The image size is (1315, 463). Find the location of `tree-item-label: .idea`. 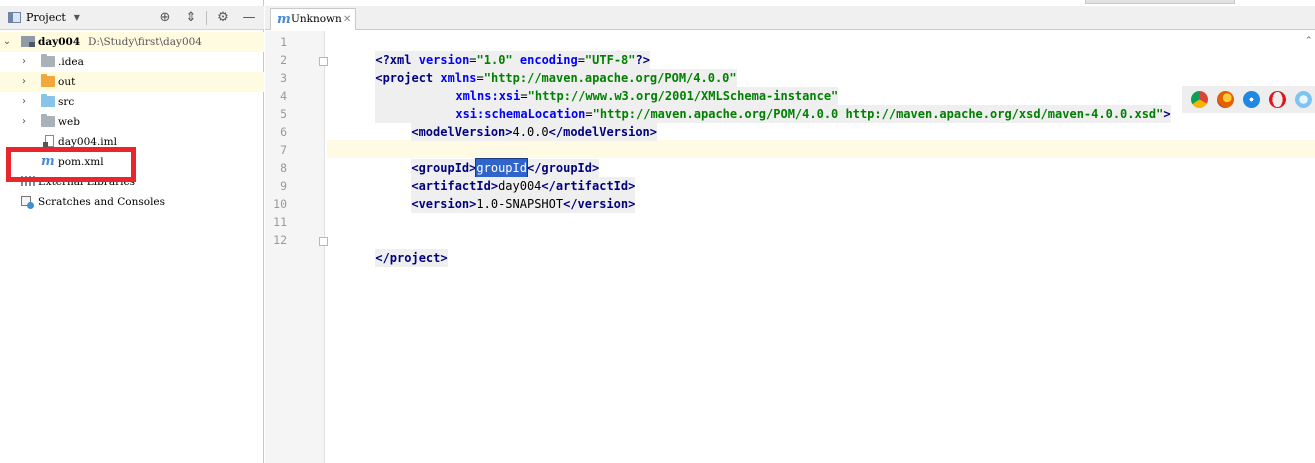

tree-item-label: .idea is located at coordinates (71, 62).